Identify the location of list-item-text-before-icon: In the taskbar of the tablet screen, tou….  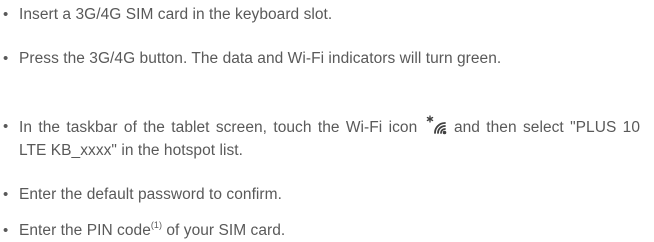
(218, 127).